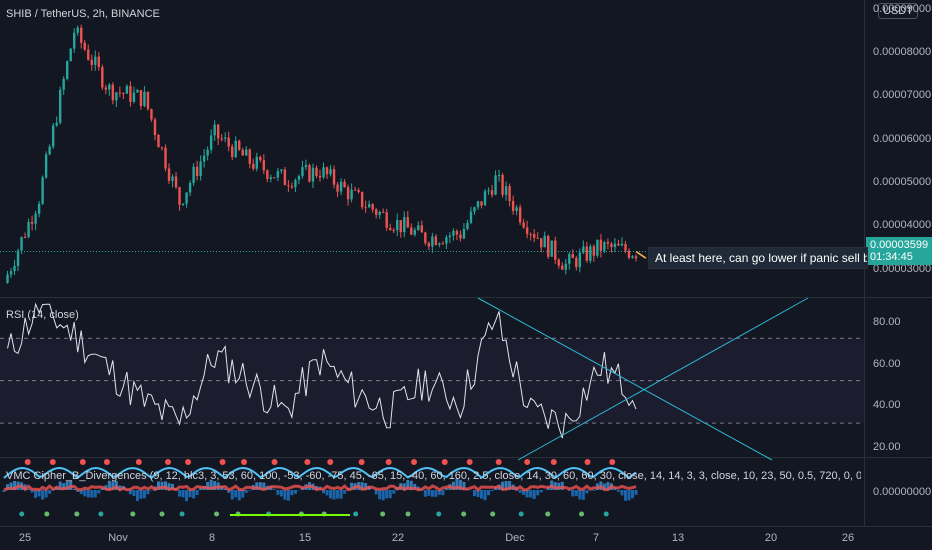 The height and width of the screenshot is (550, 932). Describe the element at coordinates (25, 538) in the screenshot. I see `time-tick: 25` at that location.